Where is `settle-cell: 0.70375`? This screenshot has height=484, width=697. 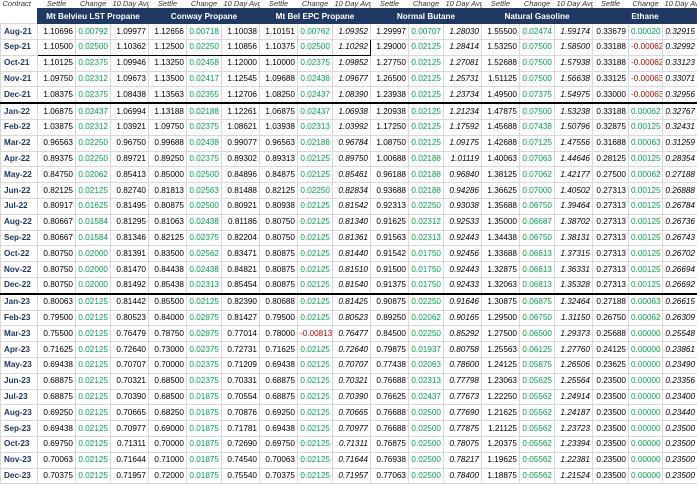
settle-cell: 0.70375 is located at coordinates (57, 476).